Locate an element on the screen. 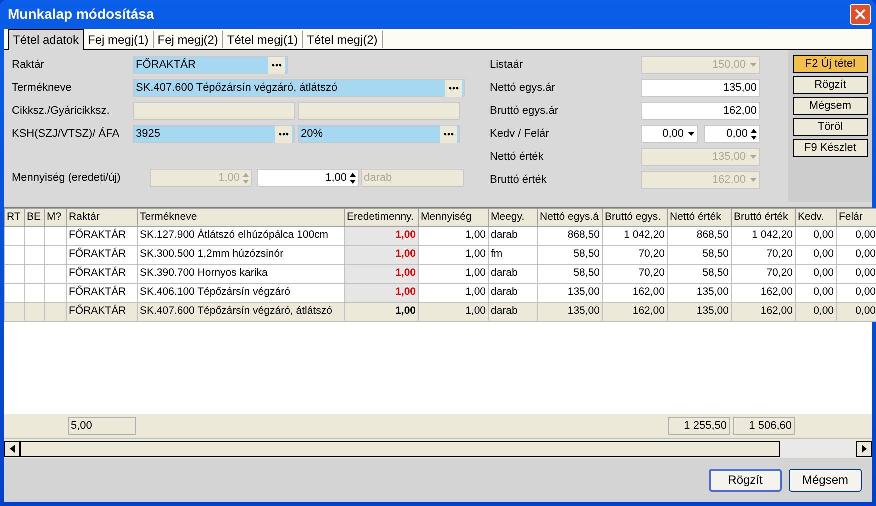  column-header: Kedv. is located at coordinates (816, 217).